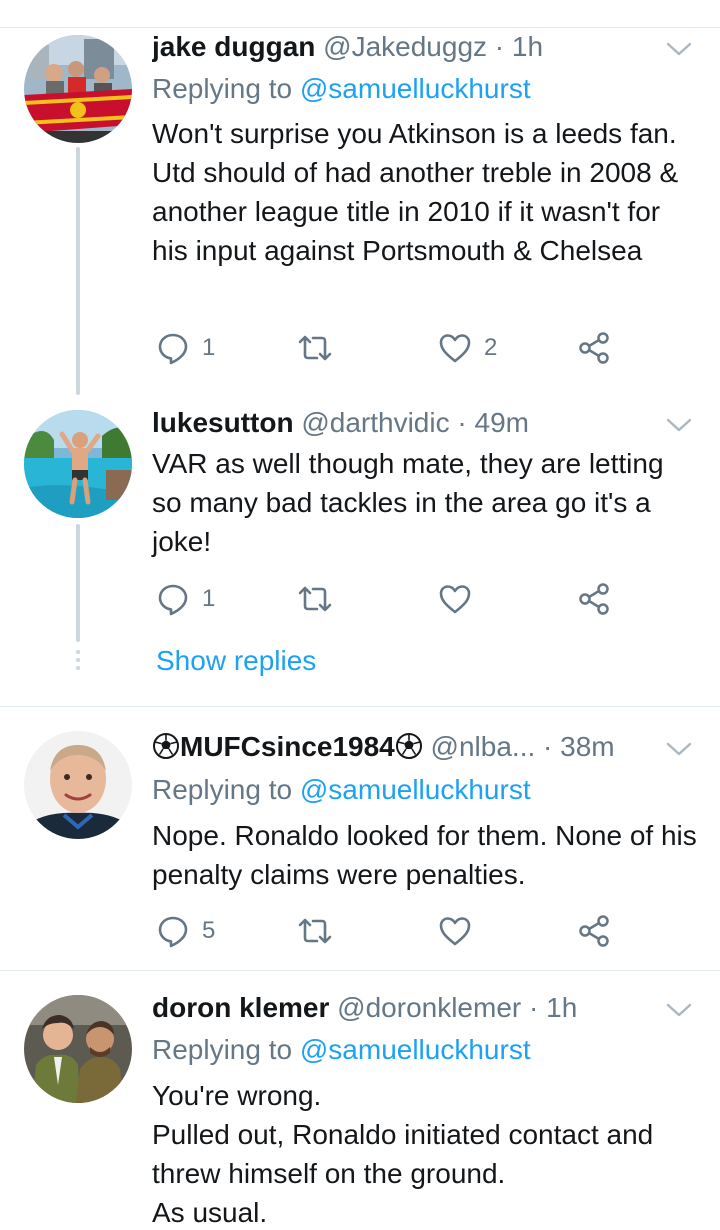  I want to click on tweet-header: jake duggan @Jakeduggz · 1h, so click(406, 47).